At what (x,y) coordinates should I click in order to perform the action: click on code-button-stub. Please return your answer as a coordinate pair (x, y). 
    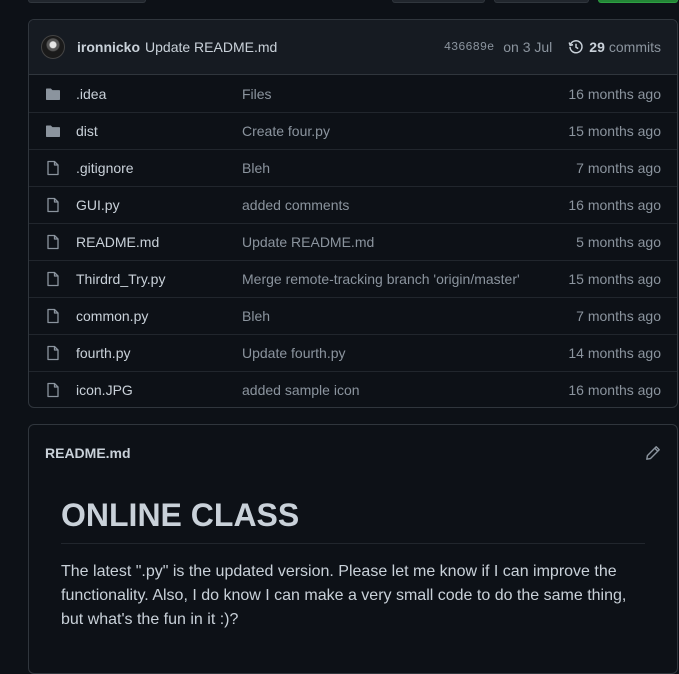
    Looking at the image, I should click on (638, 1).